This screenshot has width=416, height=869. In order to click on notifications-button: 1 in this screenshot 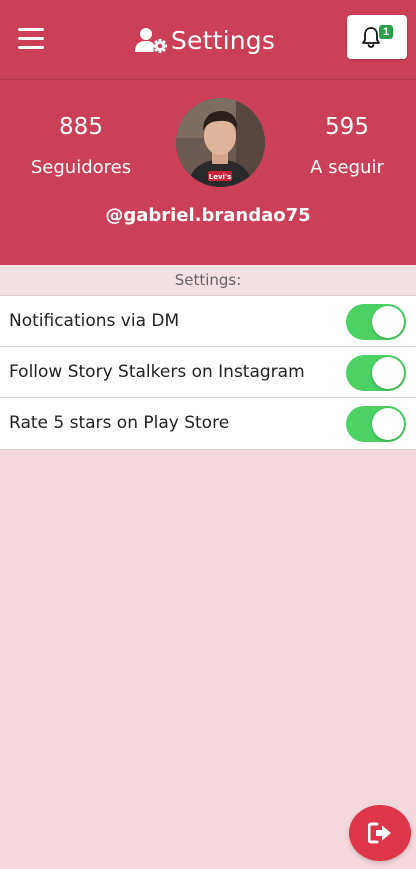, I will do `click(377, 37)`.